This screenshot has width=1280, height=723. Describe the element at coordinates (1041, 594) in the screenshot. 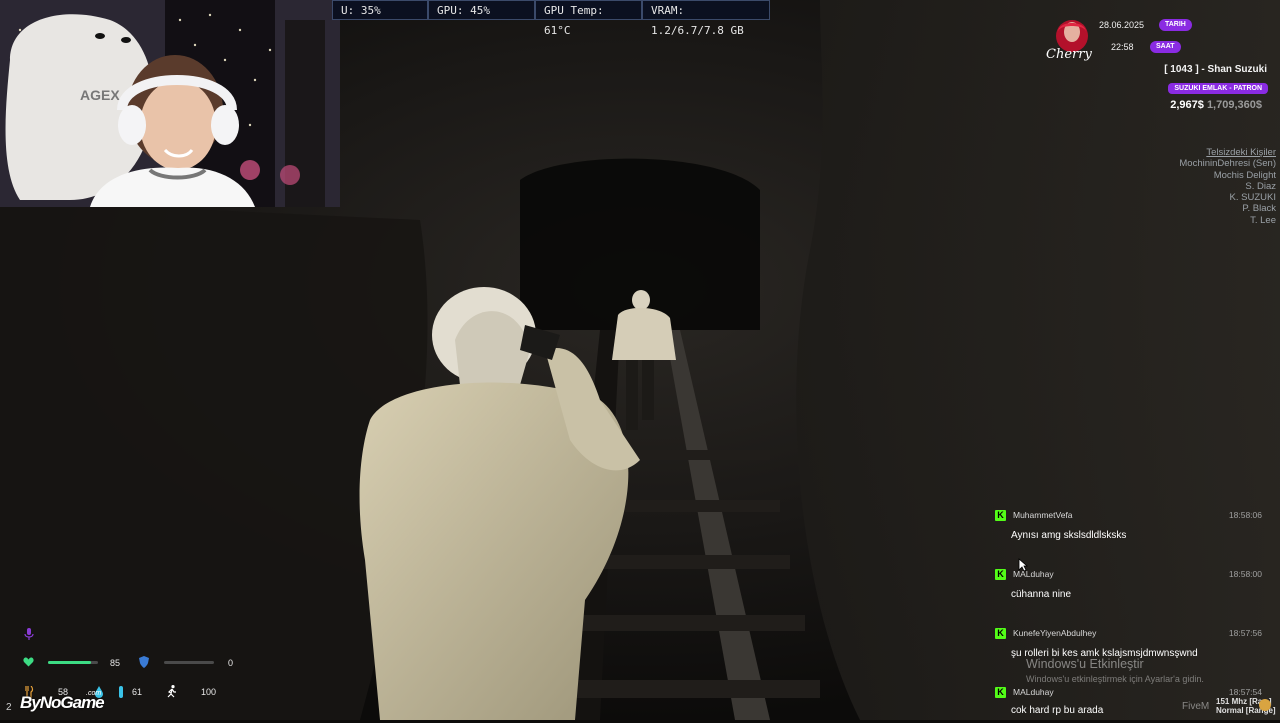

I see `chat-text: cühanna nine` at that location.